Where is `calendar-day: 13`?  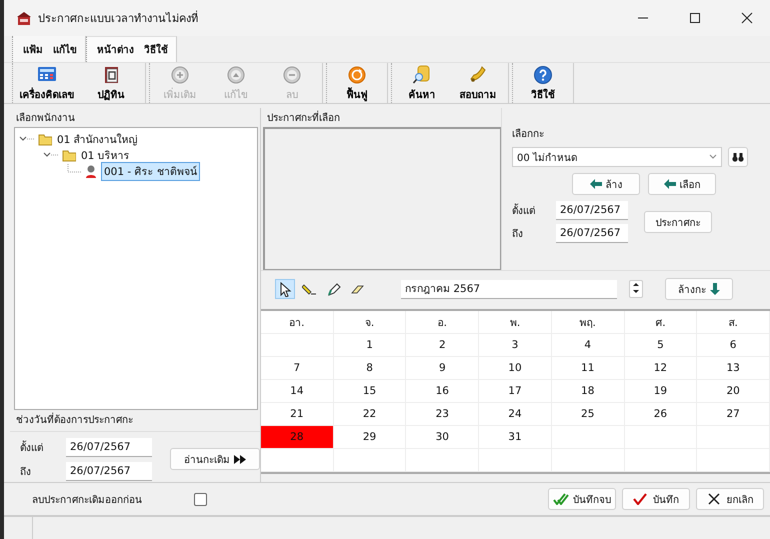 calendar-day: 13 is located at coordinates (733, 368).